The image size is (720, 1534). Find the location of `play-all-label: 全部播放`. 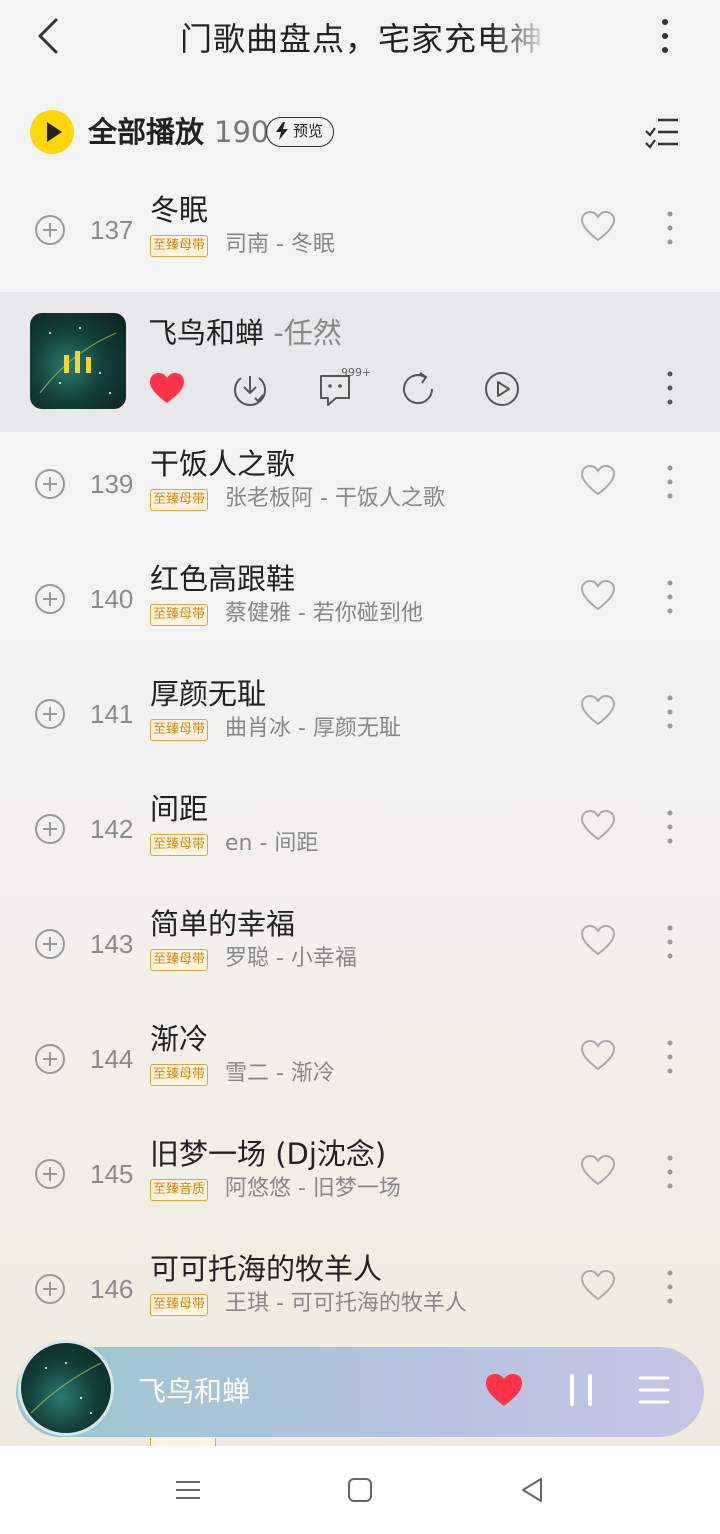

play-all-label: 全部播放 is located at coordinates (146, 132).